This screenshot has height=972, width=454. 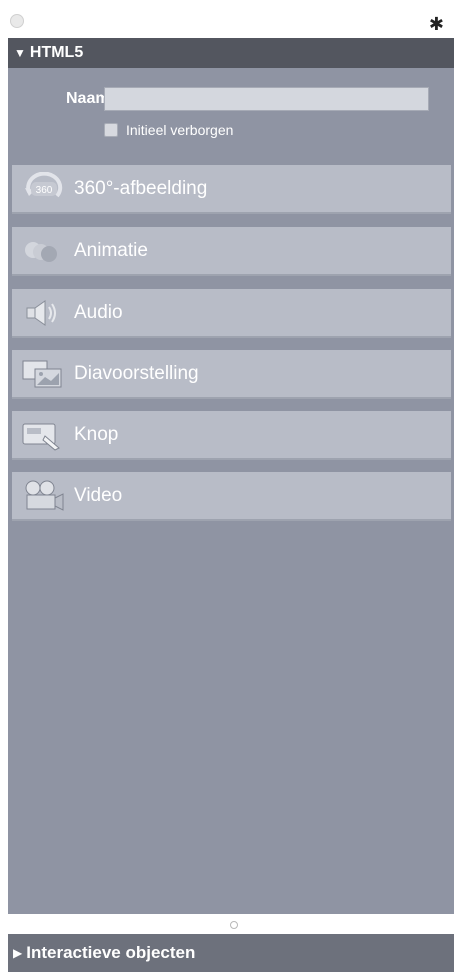 I want to click on item-label: Video, so click(x=98, y=495).